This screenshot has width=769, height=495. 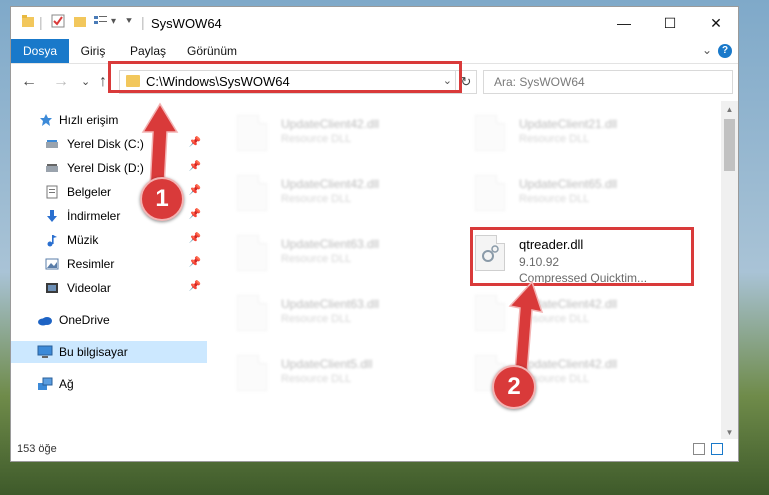 I want to click on file-item: UpdateClient5.dll Resource DLL, so click(x=324, y=372).